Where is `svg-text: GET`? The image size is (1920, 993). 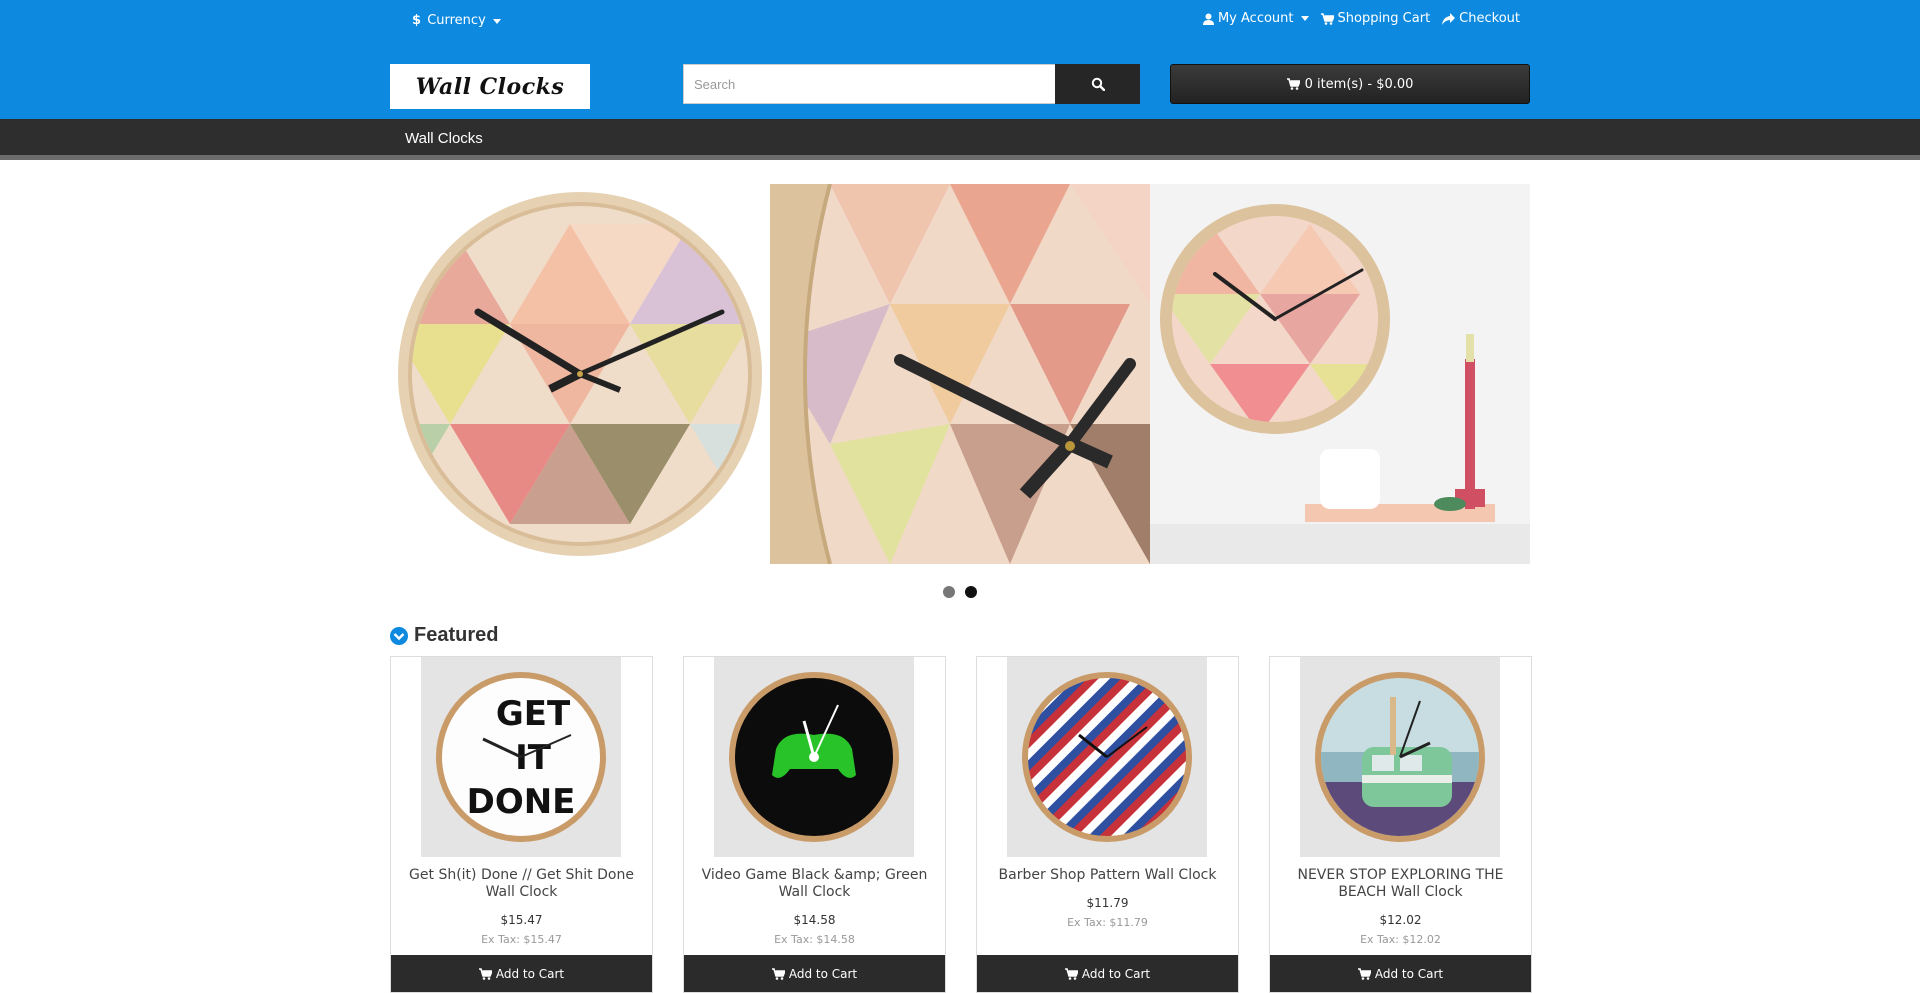 svg-text: GET is located at coordinates (533, 714).